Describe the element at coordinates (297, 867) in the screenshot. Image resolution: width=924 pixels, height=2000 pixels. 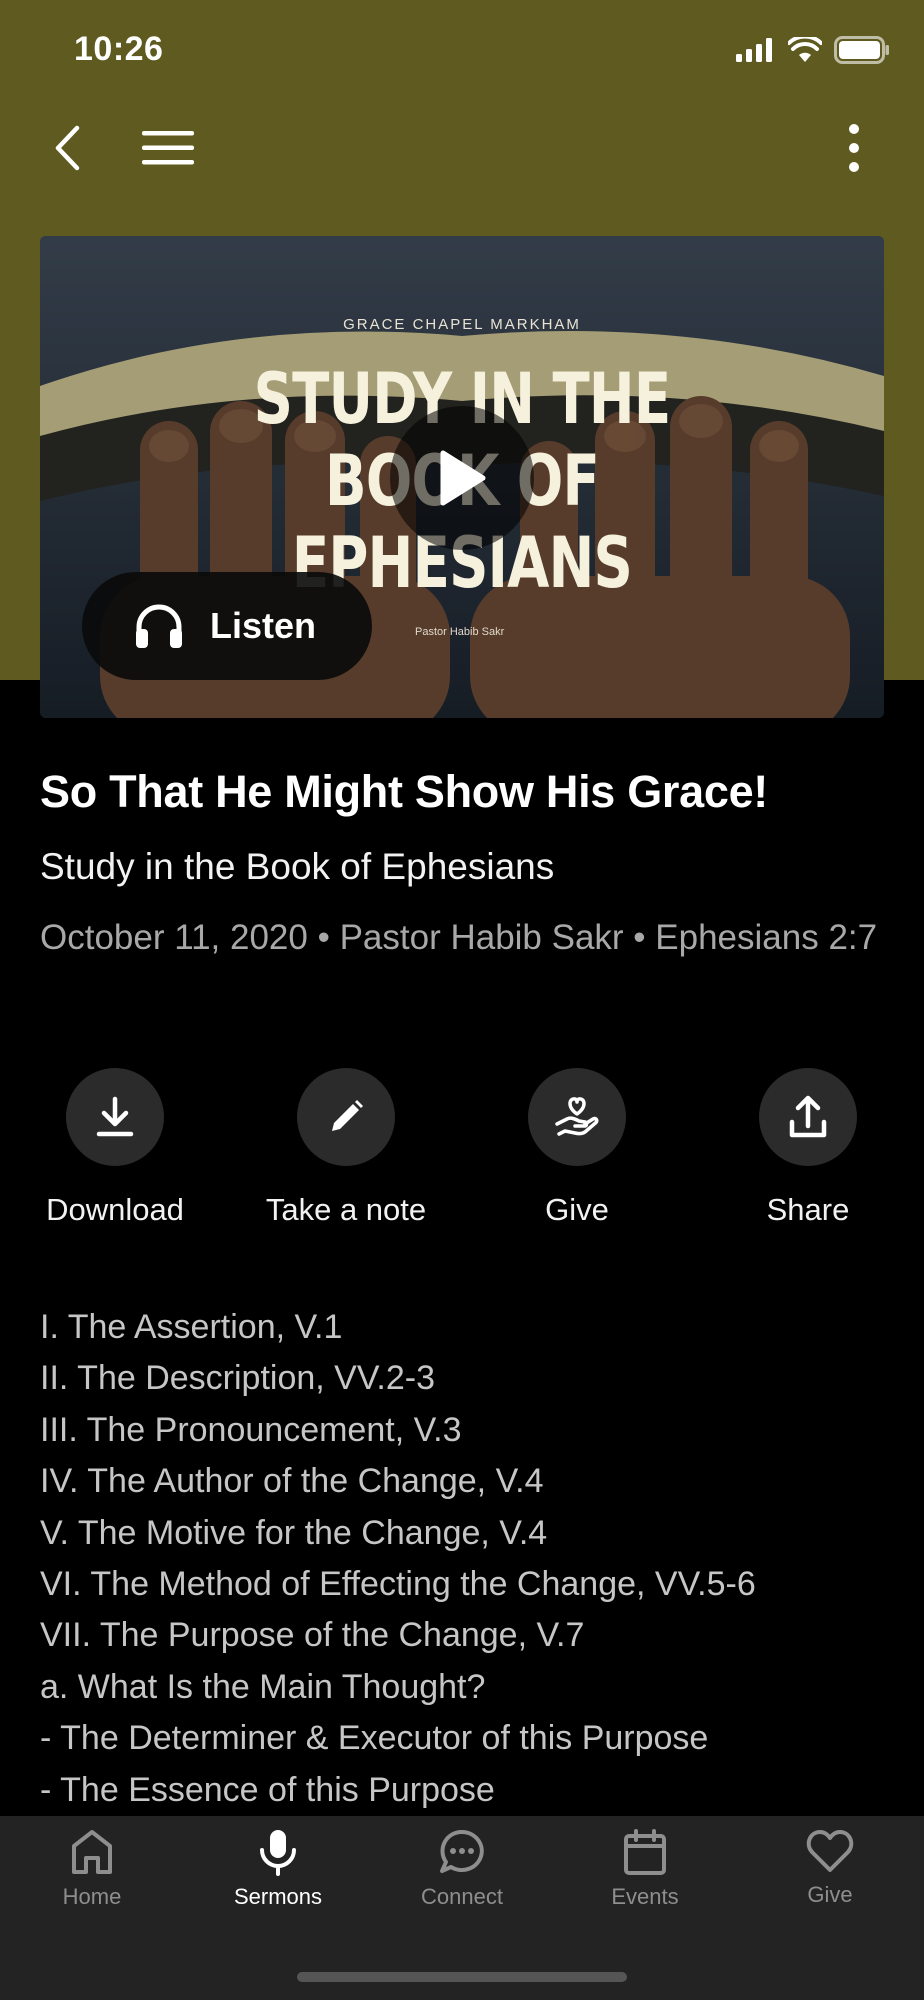
I see `sermon-series: Study in the Book of Ephesians` at that location.